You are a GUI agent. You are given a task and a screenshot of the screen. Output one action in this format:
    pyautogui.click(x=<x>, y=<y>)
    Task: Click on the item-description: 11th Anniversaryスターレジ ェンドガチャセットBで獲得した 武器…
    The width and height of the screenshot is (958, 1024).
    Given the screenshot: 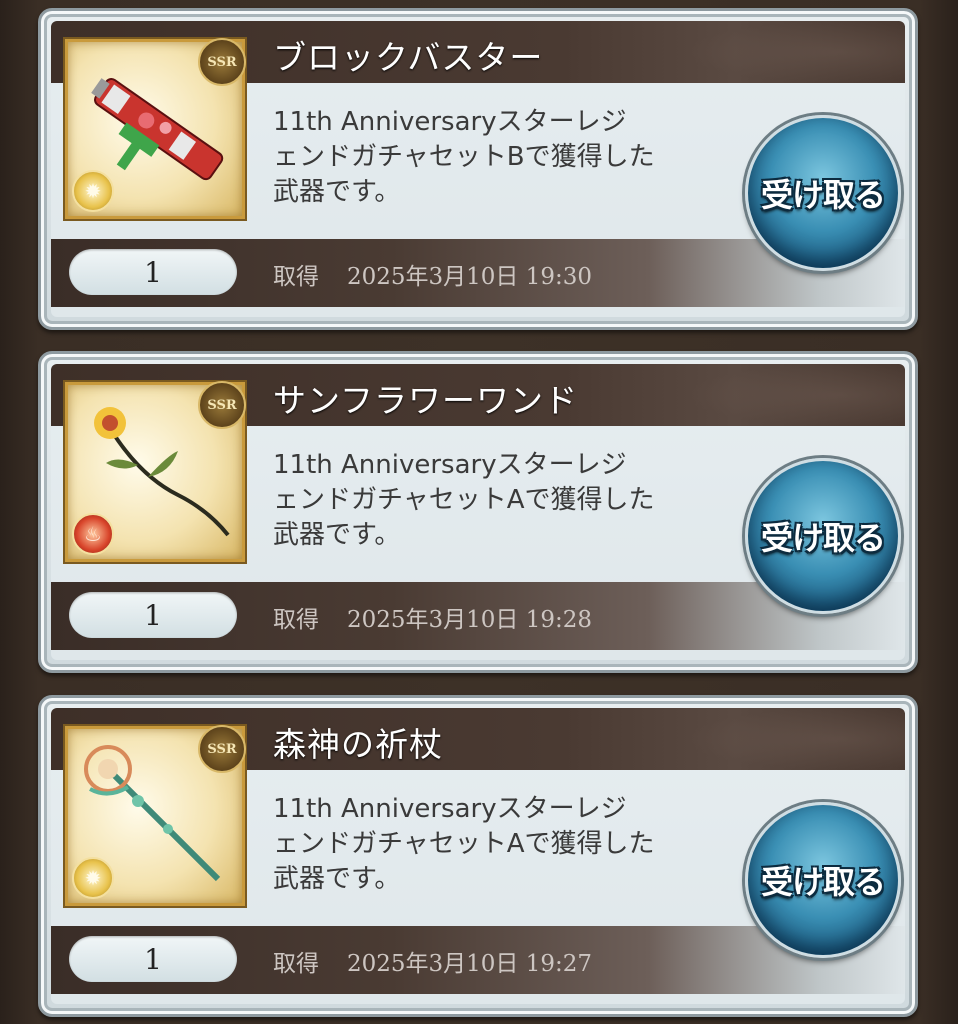 What is the action you would take?
    pyautogui.click(x=508, y=157)
    